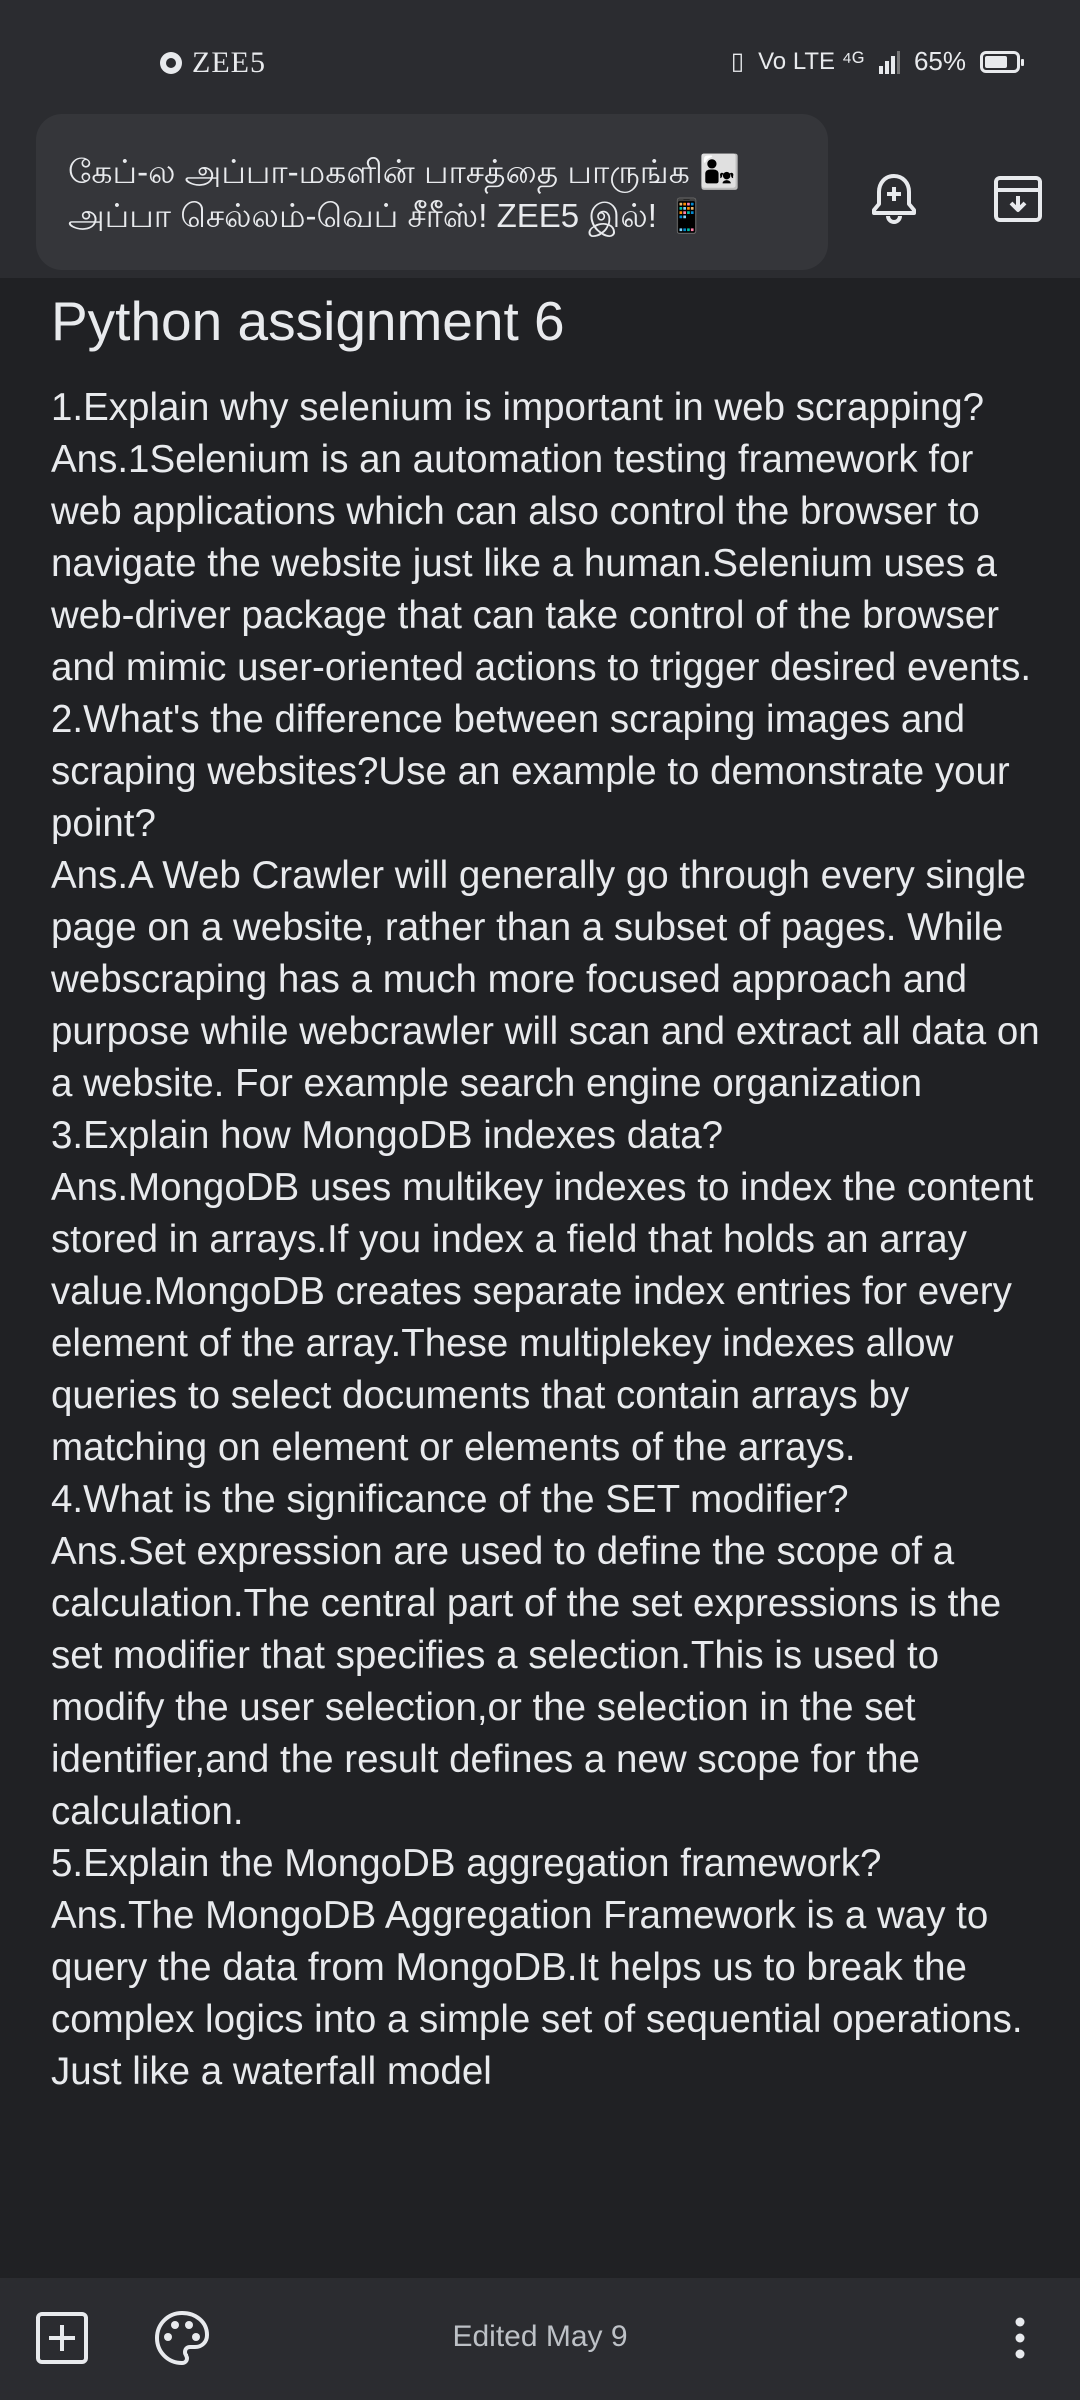  Describe the element at coordinates (1002, 61) in the screenshot. I see `battery-icon` at that location.